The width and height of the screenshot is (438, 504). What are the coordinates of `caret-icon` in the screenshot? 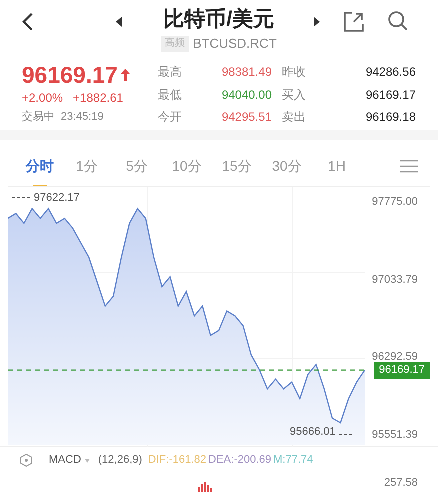 It's located at (87, 460).